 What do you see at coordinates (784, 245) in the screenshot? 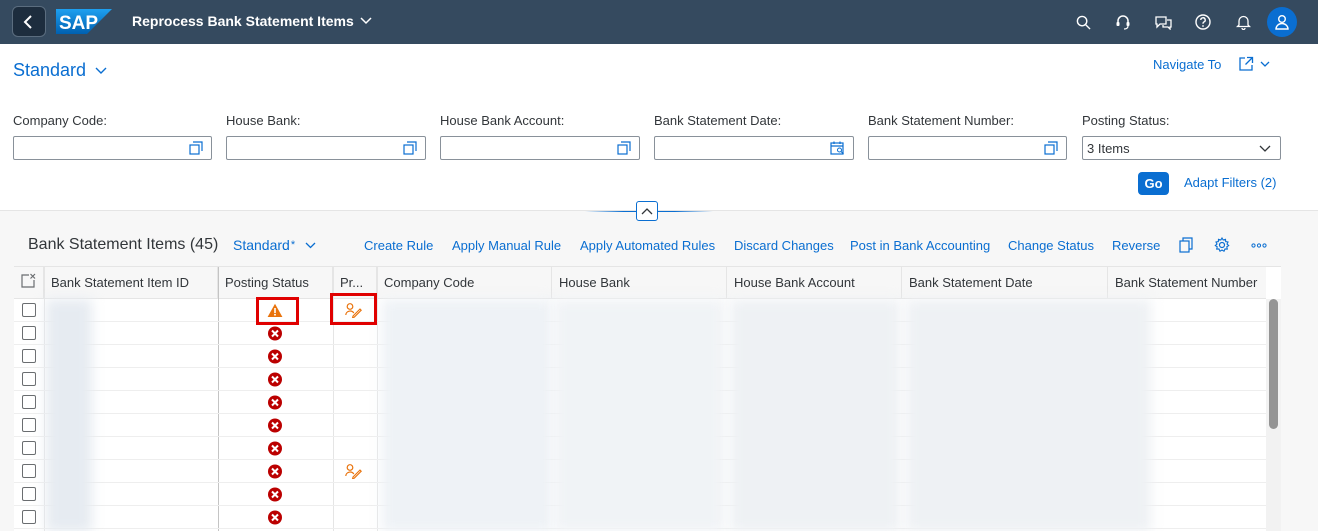
I see `discard-changes-button: Discard Changes` at bounding box center [784, 245].